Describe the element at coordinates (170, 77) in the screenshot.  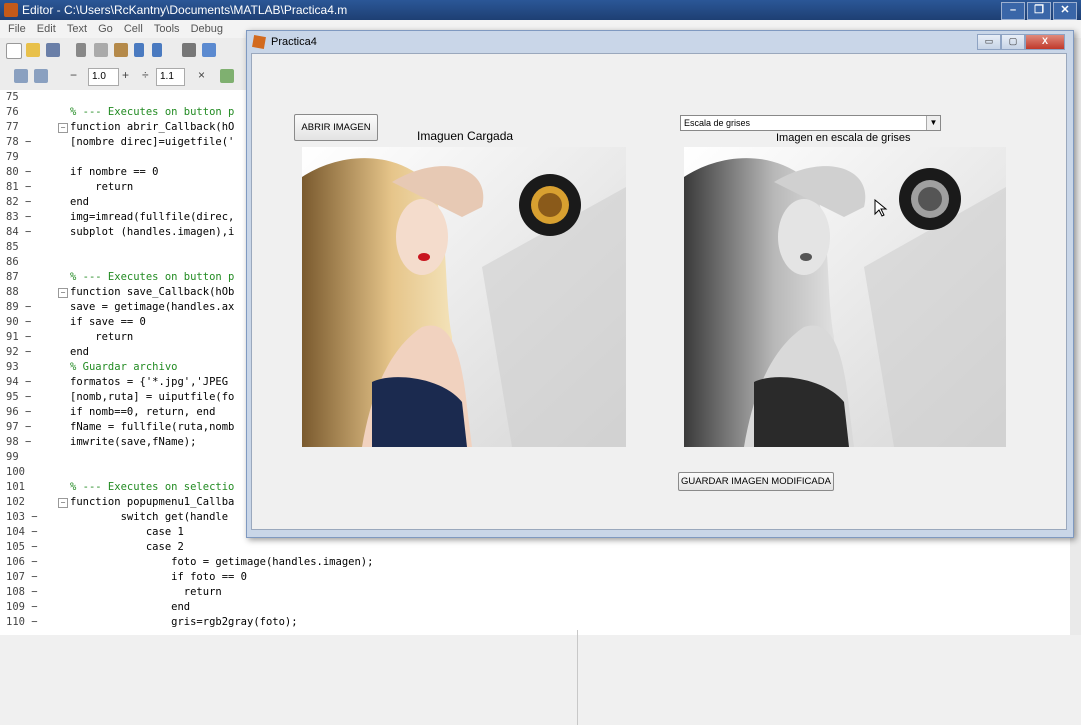
I see `divide-value-field: 1.1` at that location.